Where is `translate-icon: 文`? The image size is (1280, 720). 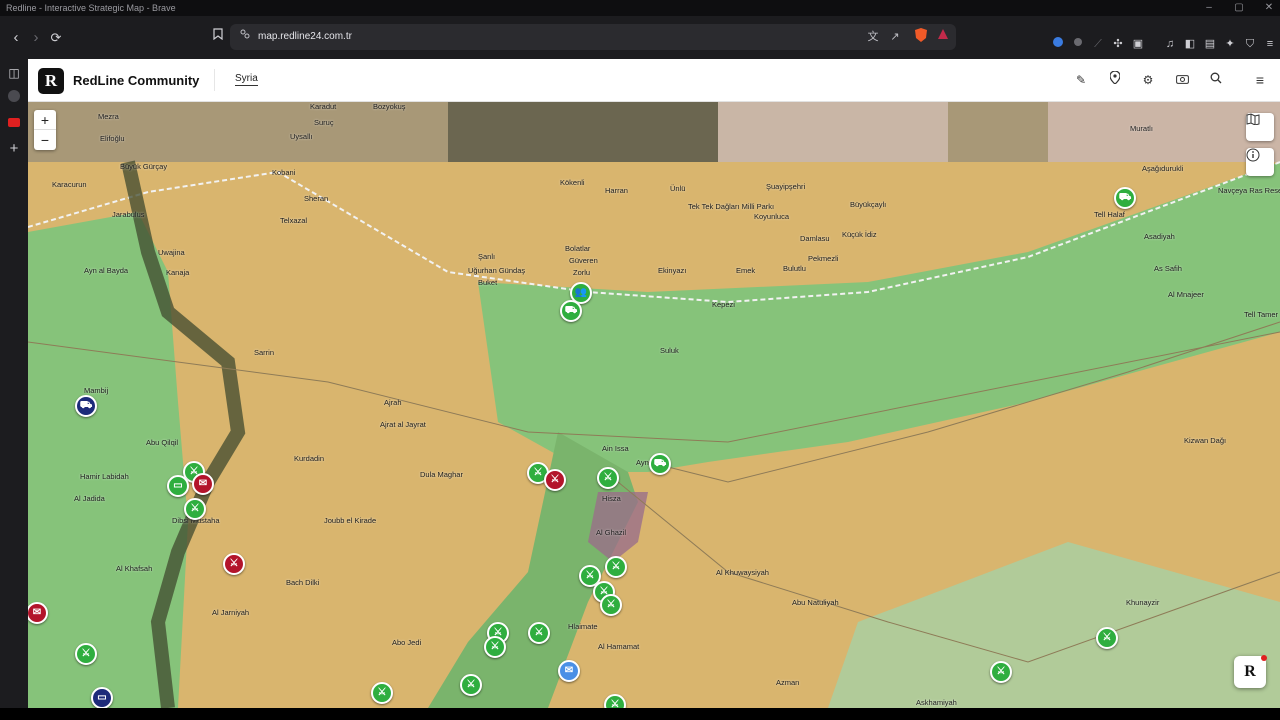
translate-icon: 文 is located at coordinates (873, 37).